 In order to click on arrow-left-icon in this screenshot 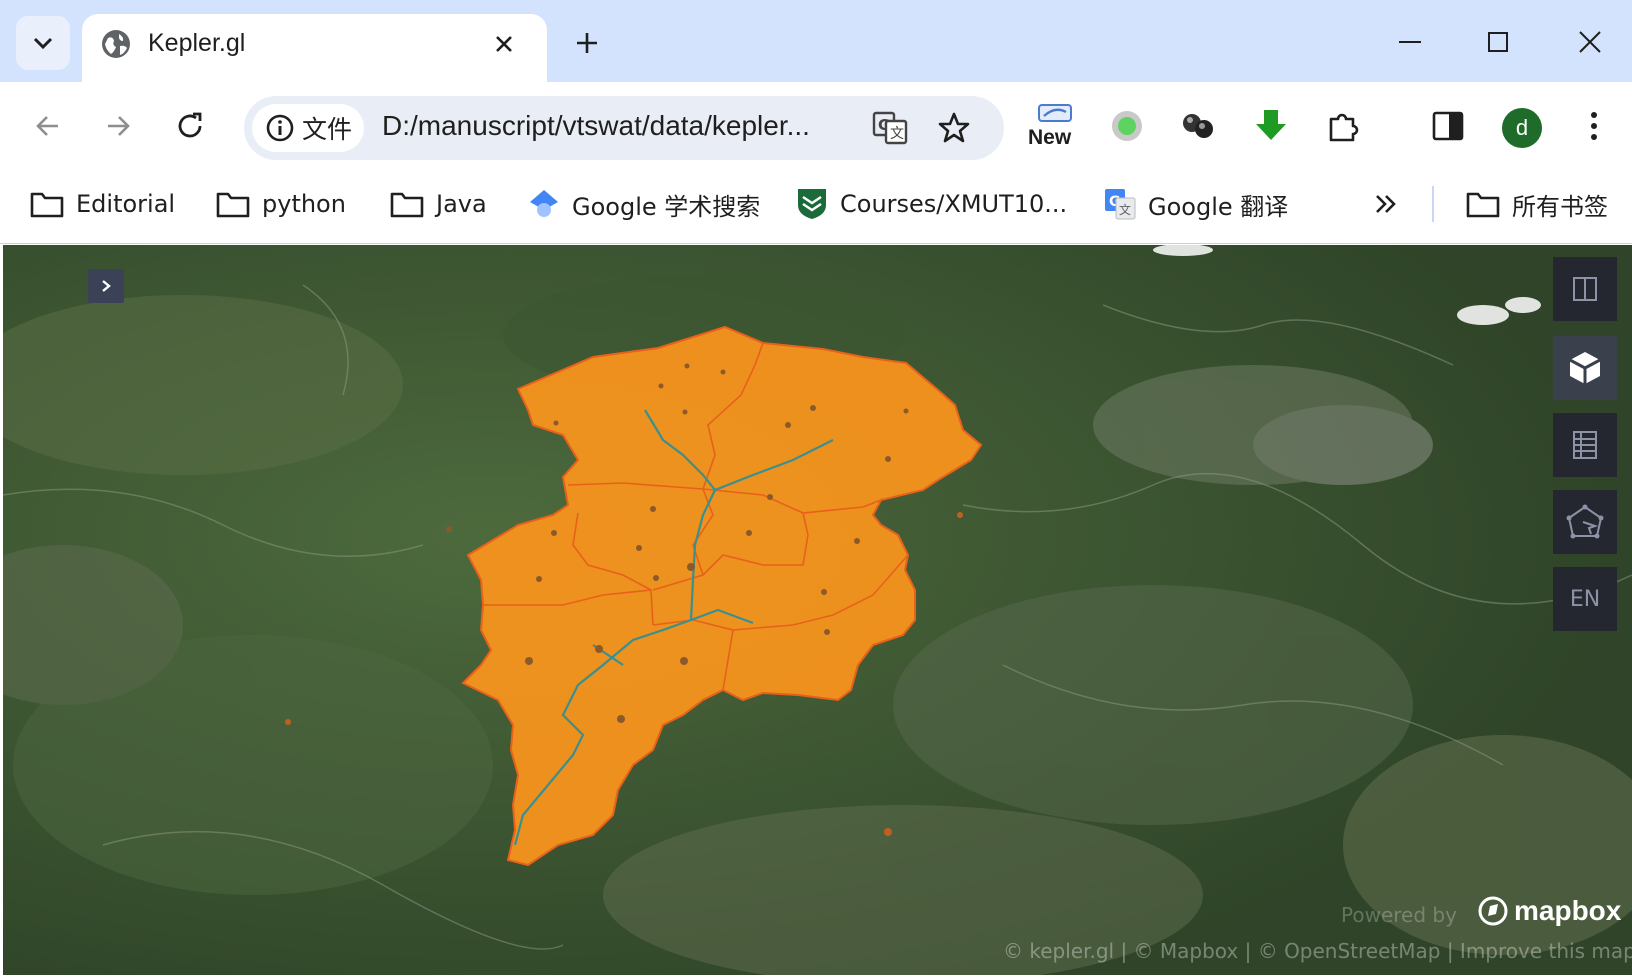, I will do `click(47, 126)`.